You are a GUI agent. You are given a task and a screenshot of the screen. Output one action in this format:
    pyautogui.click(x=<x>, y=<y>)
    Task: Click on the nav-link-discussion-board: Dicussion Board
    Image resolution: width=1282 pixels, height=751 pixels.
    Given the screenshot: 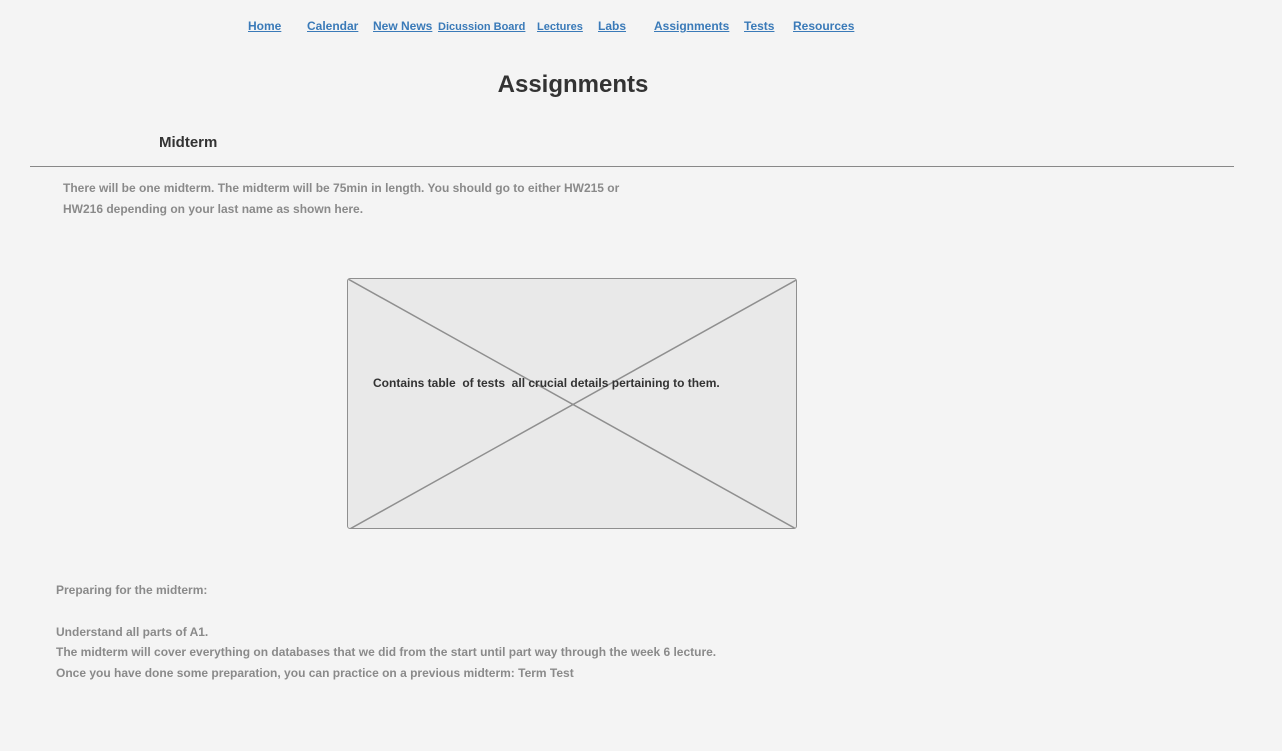 What is the action you would take?
    pyautogui.click(x=481, y=27)
    